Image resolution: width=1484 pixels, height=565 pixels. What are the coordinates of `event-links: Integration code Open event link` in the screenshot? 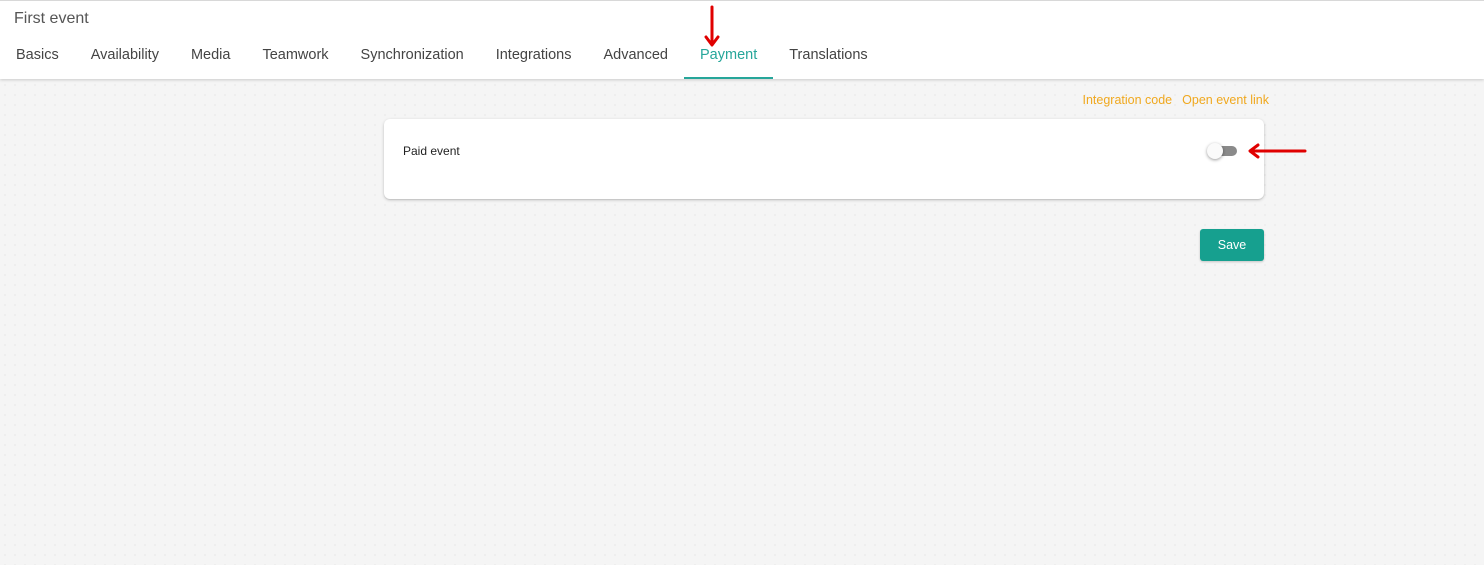 It's located at (1175, 100).